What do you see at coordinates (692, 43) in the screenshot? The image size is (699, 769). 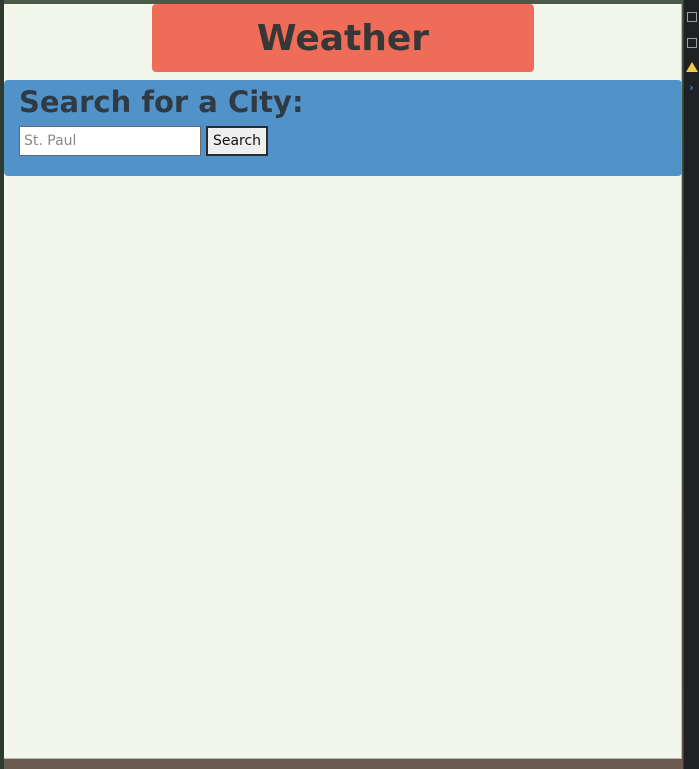 I see `layout-icon` at bounding box center [692, 43].